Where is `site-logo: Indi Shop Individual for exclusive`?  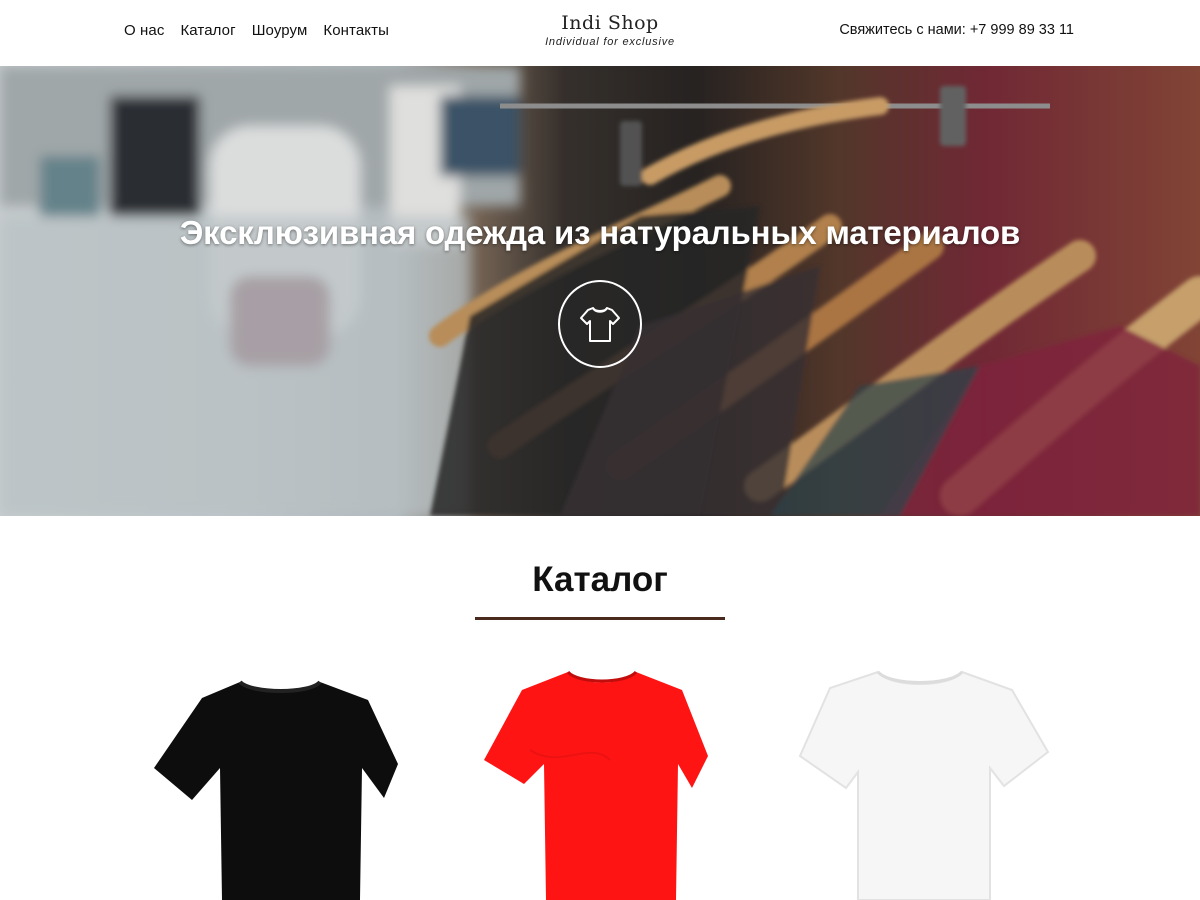 site-logo: Indi Shop Individual for exclusive is located at coordinates (610, 30).